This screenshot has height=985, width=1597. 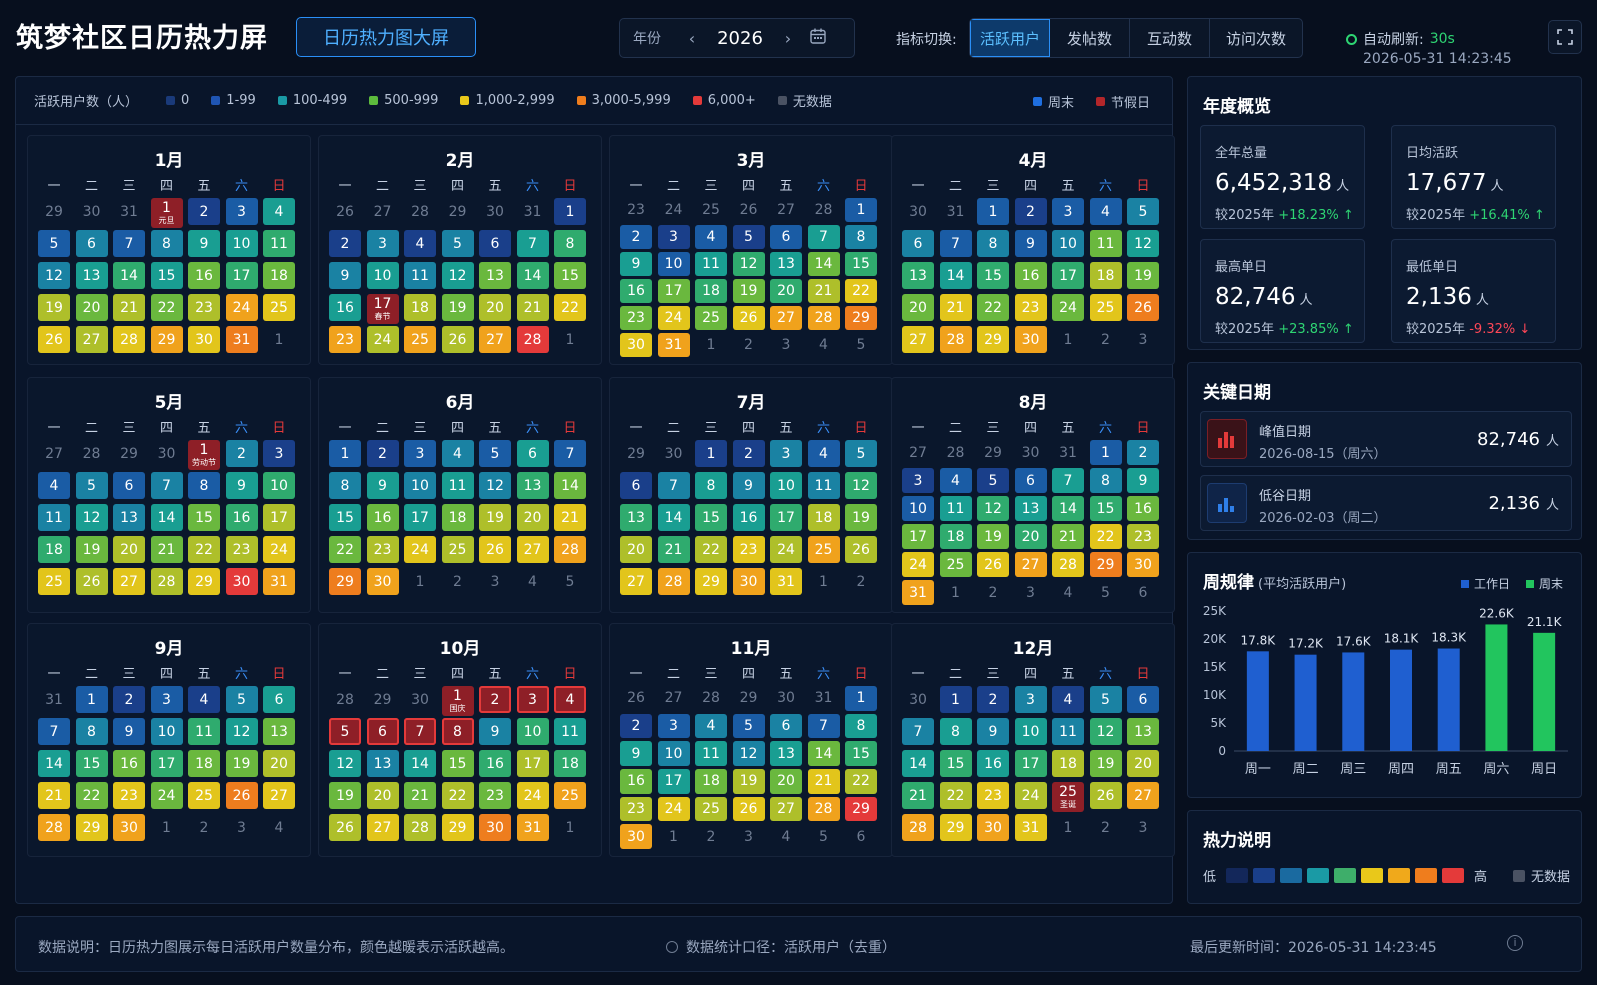 I want to click on calendar-day: 3, so click(x=1068, y=211).